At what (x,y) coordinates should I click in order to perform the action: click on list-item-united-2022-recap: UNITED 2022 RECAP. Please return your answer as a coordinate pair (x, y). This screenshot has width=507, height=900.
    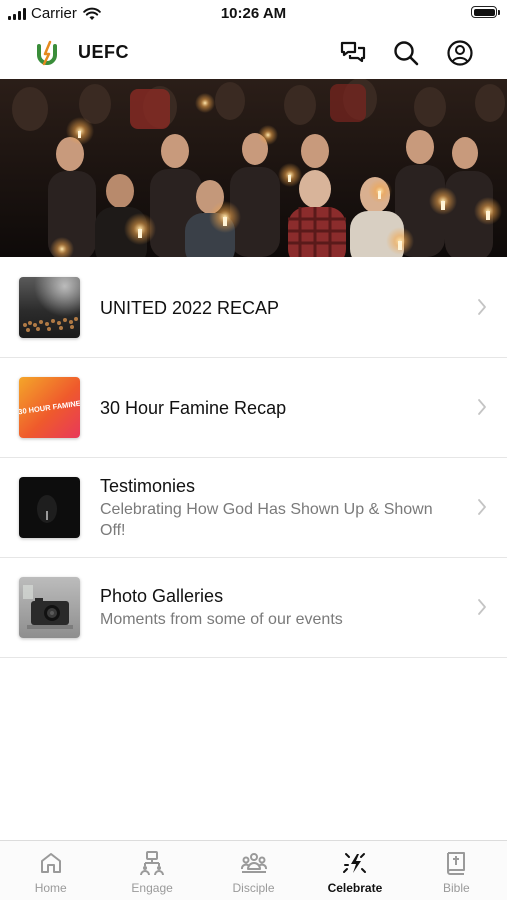
    Looking at the image, I should click on (253, 308).